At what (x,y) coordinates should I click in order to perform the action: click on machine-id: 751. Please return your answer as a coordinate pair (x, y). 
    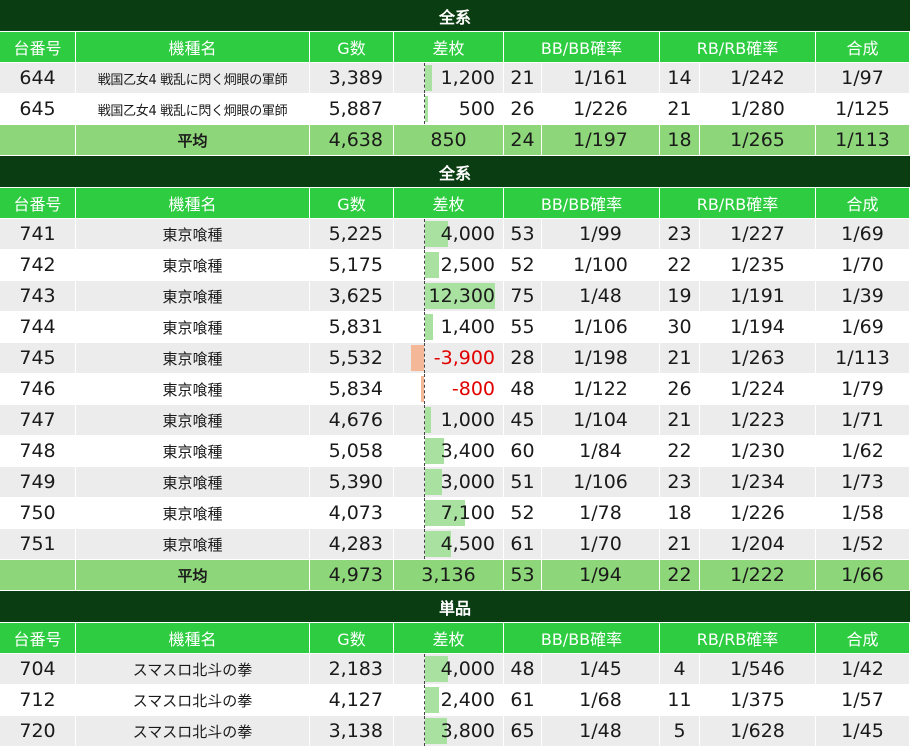
    Looking at the image, I should click on (38, 544).